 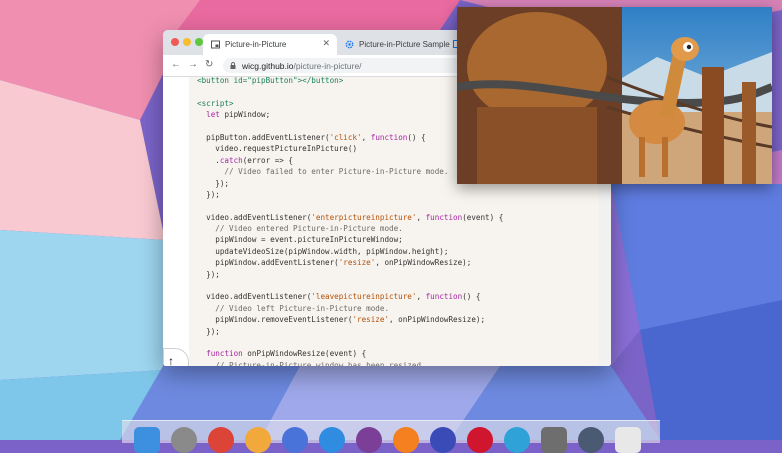 I want to click on chrome-canary-icon, so click(x=258, y=440).